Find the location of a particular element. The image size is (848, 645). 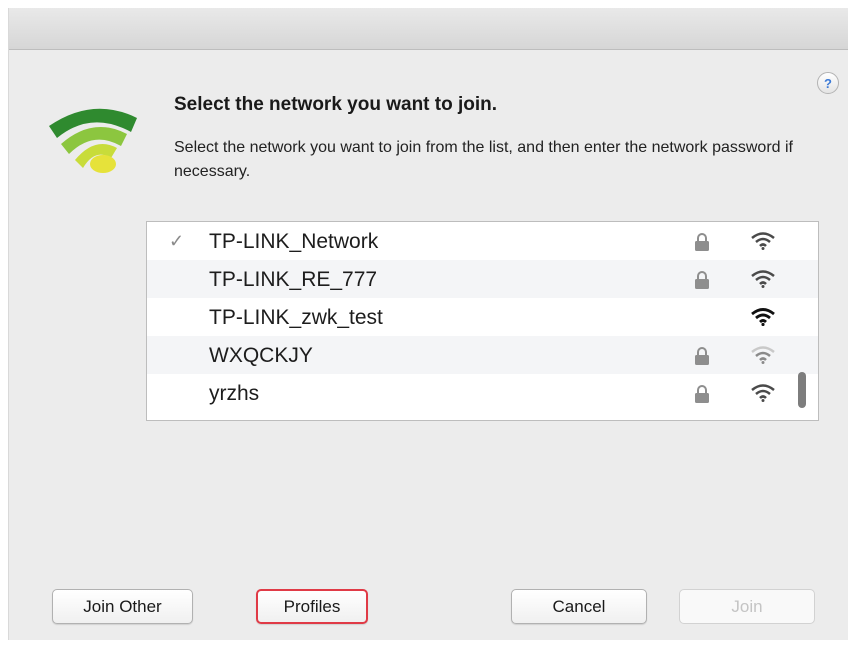

network-name: TP-LINK_Network is located at coordinates (294, 241).